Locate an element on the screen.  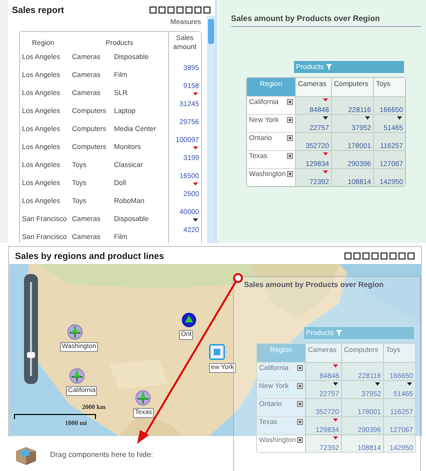
scrollbar is located at coordinates (211, 129).